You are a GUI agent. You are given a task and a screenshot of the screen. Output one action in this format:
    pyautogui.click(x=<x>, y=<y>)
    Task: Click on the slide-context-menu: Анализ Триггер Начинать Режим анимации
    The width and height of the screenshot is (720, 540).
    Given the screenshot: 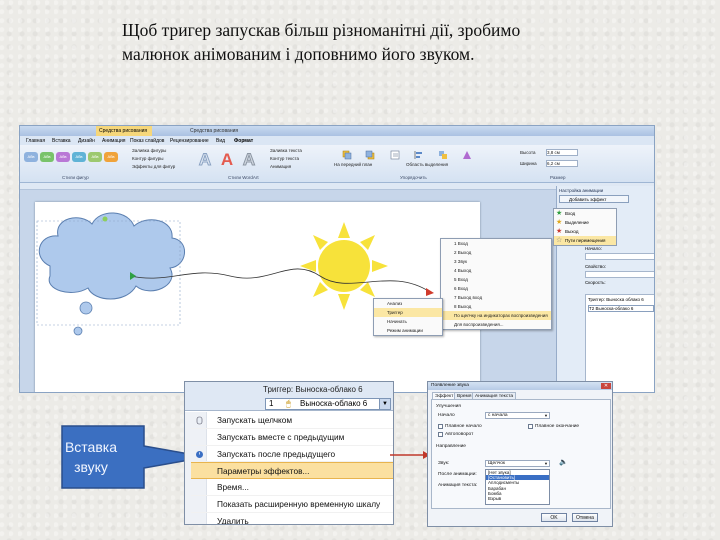 What is the action you would take?
    pyautogui.click(x=408, y=317)
    